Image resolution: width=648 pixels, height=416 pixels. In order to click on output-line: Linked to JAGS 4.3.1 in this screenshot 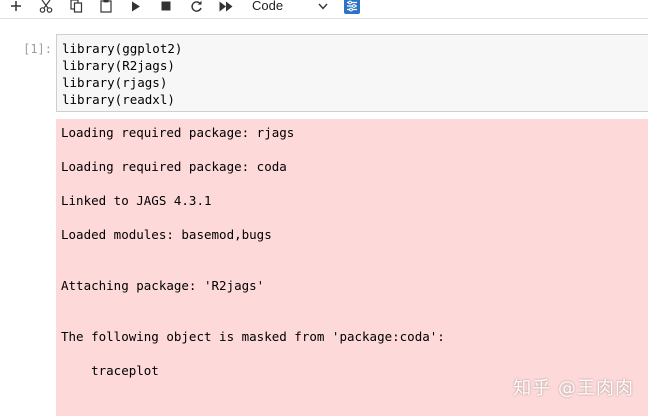, I will do `click(136, 200)`.